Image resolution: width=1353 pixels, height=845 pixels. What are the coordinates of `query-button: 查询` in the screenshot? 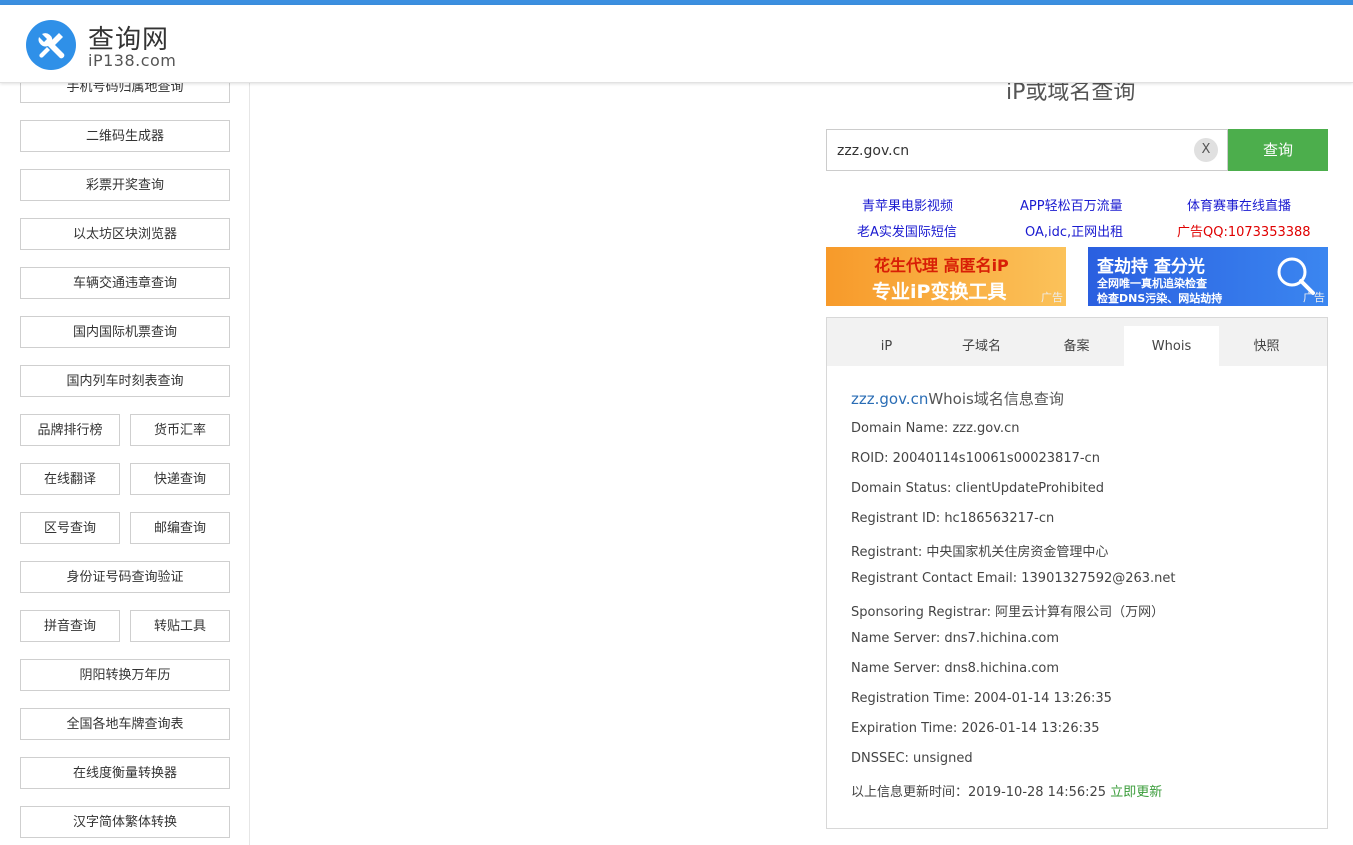 It's located at (1278, 150).